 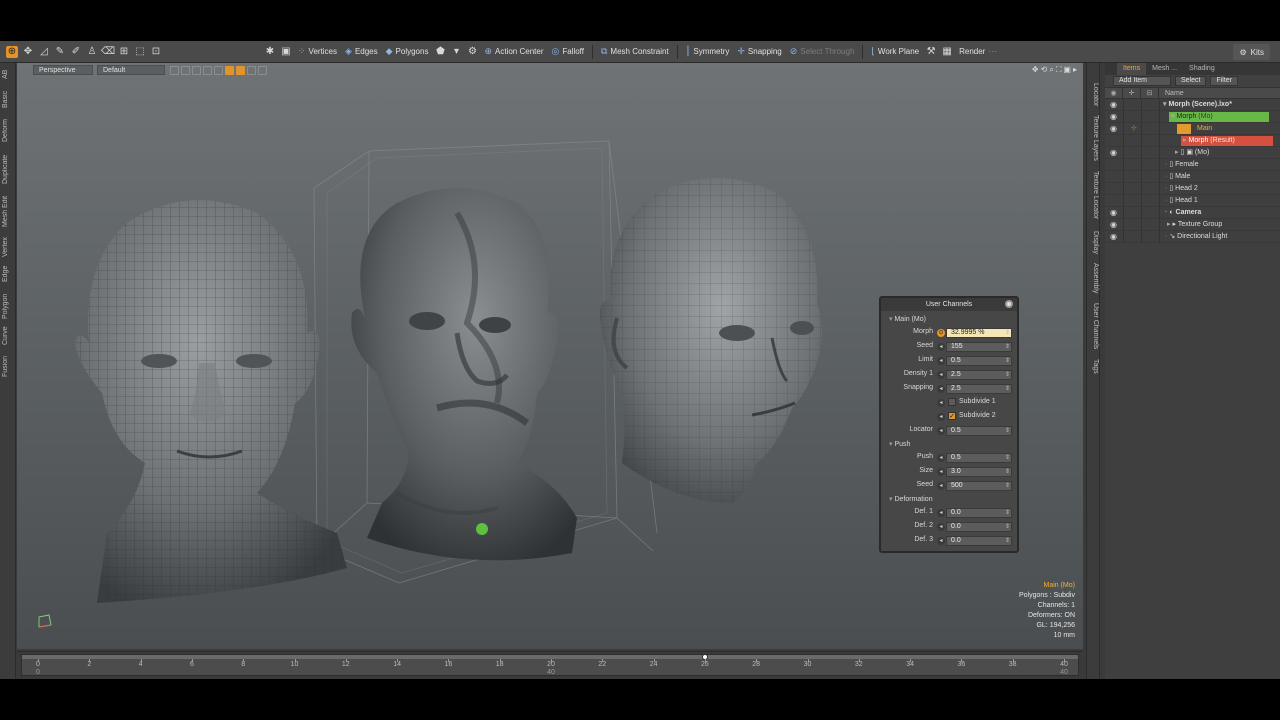 I want to click on push-animate-icon: ◂, so click(x=941, y=458).